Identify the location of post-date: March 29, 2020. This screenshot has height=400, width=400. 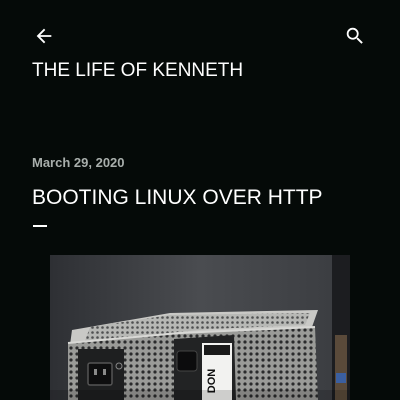
(78, 162).